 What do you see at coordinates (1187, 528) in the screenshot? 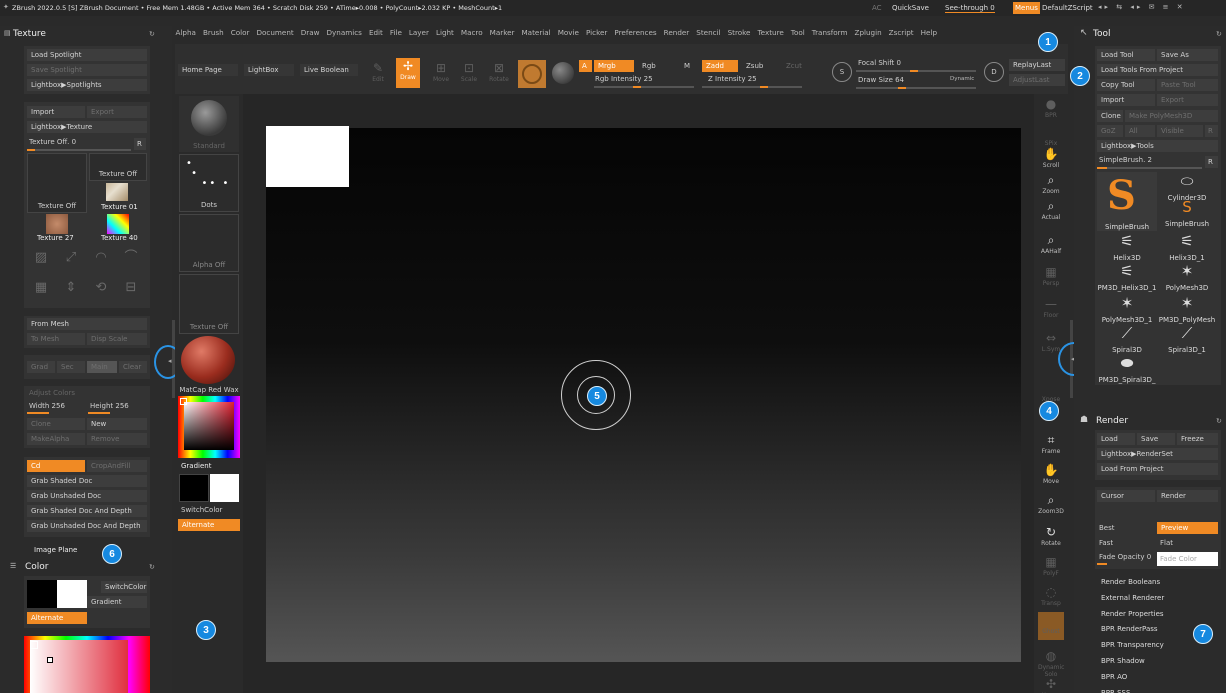
I see `preview-button: Preview` at bounding box center [1187, 528].